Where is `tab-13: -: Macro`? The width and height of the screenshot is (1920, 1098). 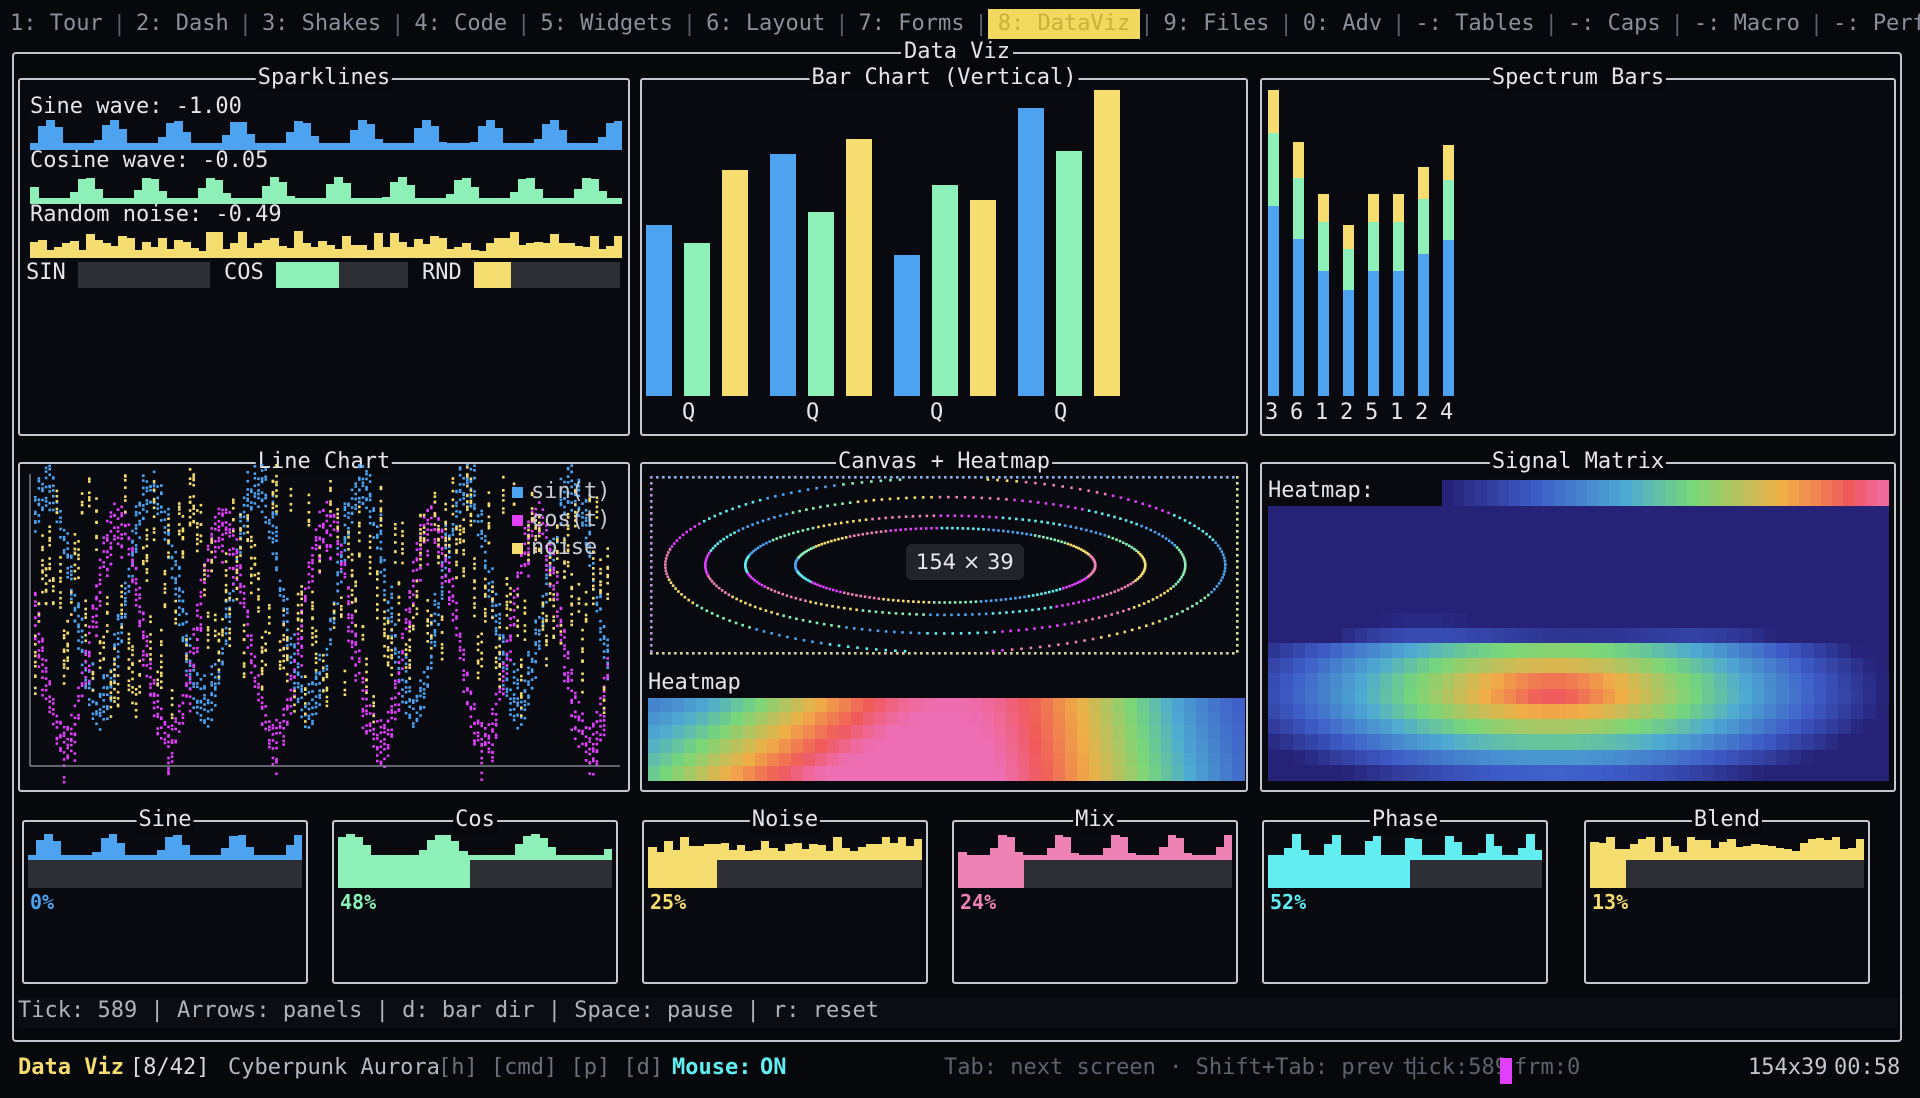 tab-13: -: Macro is located at coordinates (1747, 24).